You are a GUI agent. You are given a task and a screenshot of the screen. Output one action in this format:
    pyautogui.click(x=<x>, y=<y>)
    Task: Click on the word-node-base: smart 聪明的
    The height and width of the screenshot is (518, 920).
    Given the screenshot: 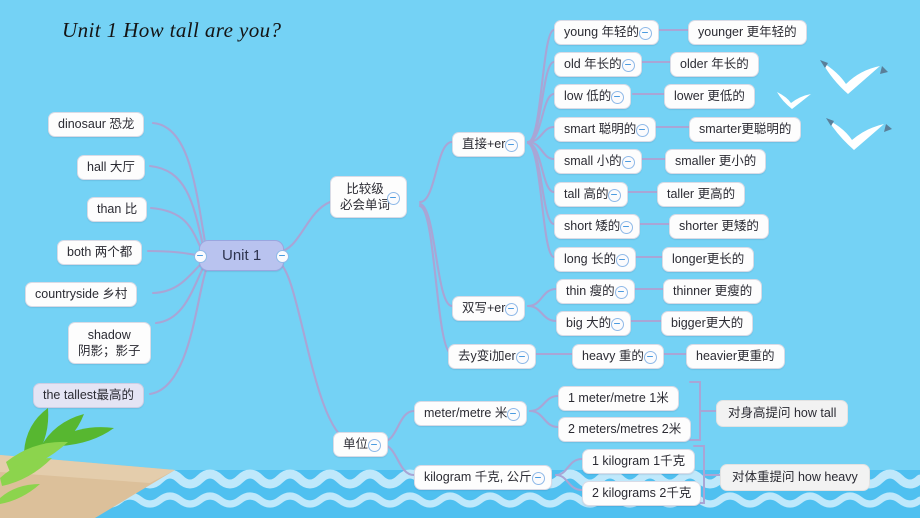 What is the action you would take?
    pyautogui.click(x=605, y=129)
    